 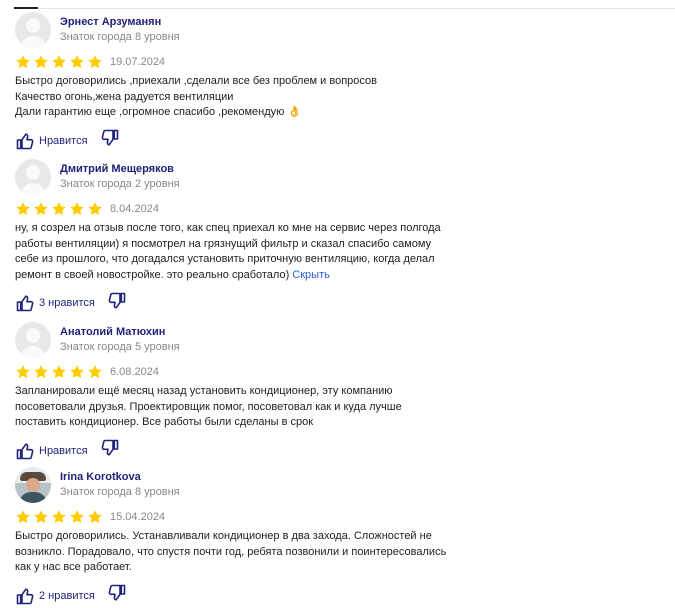 I want to click on author-name: Дмитрий Мещеряков, so click(x=120, y=169).